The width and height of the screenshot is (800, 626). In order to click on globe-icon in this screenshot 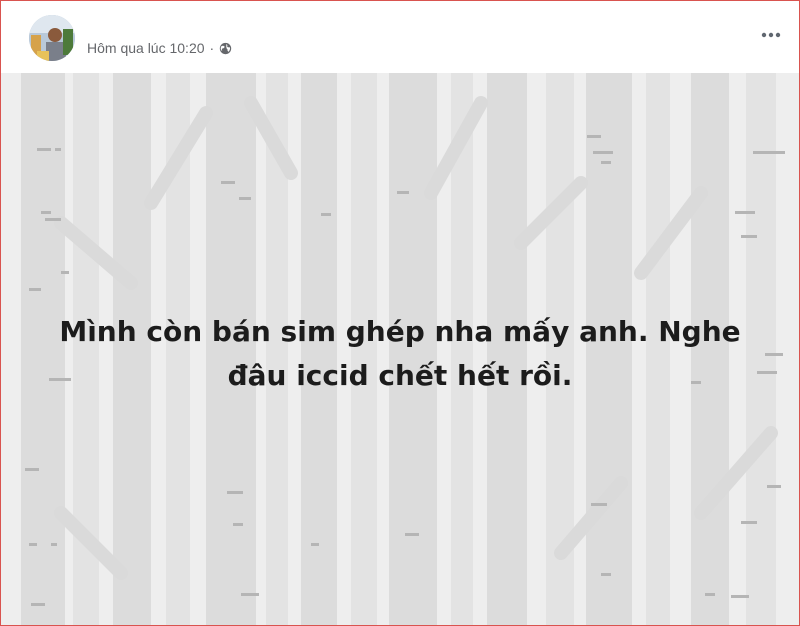, I will do `click(225, 48)`.